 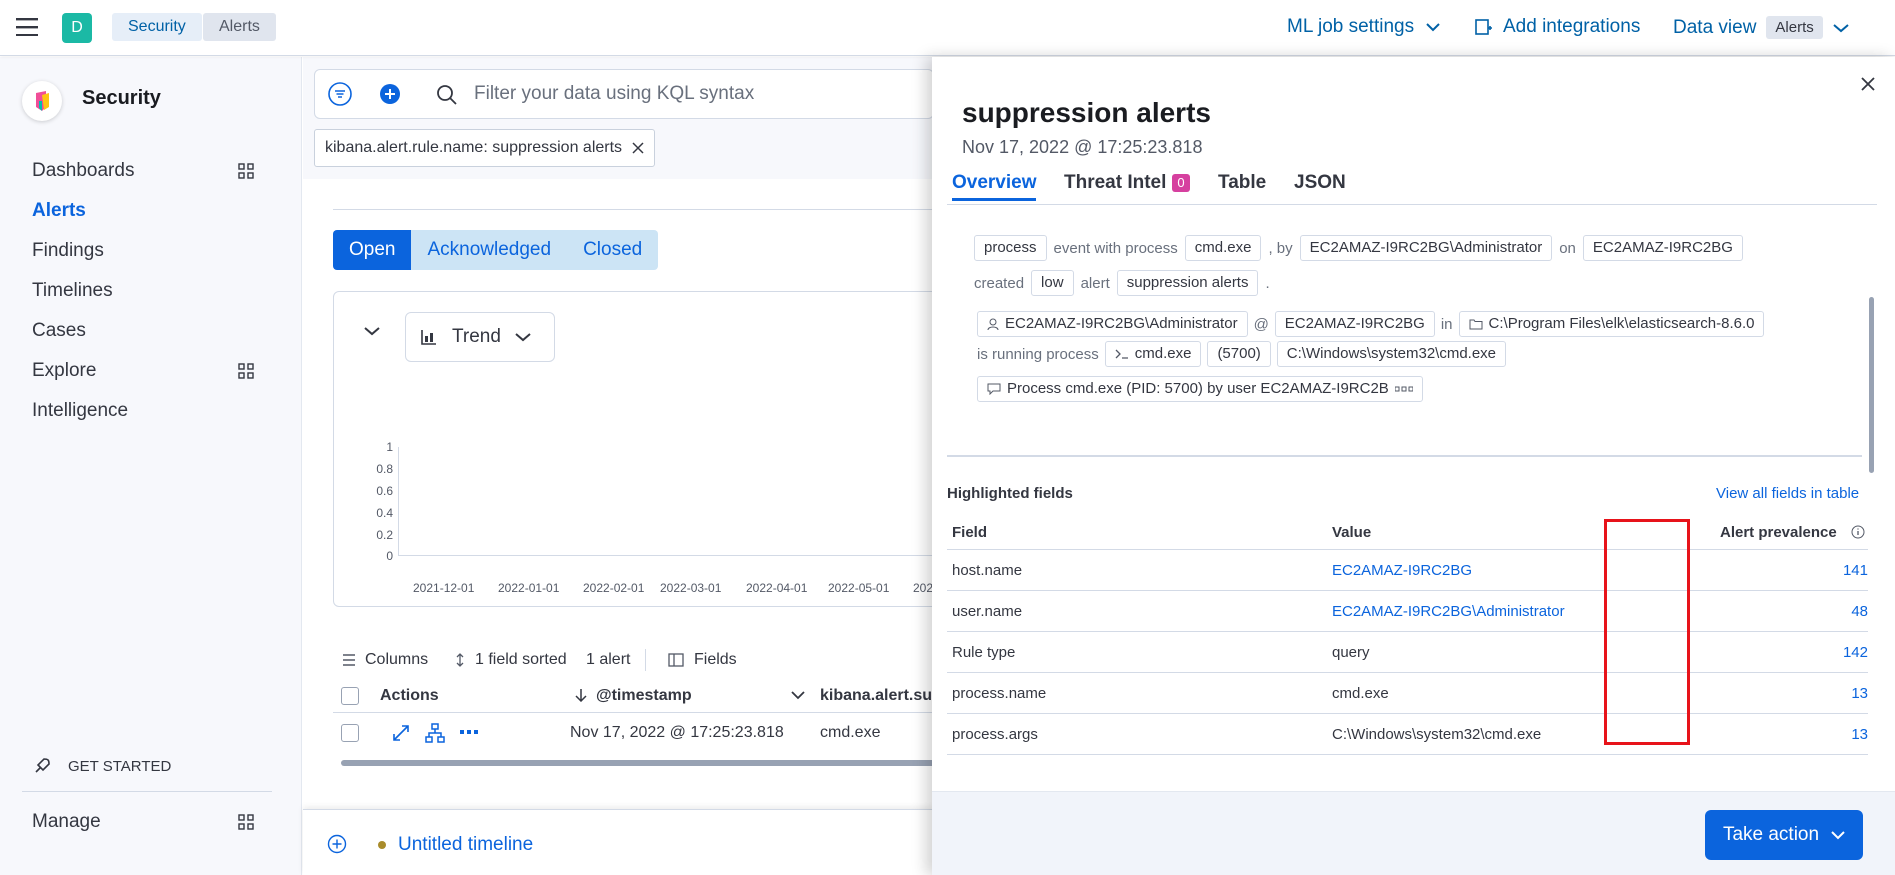 I want to click on security-logo, so click(x=42, y=101).